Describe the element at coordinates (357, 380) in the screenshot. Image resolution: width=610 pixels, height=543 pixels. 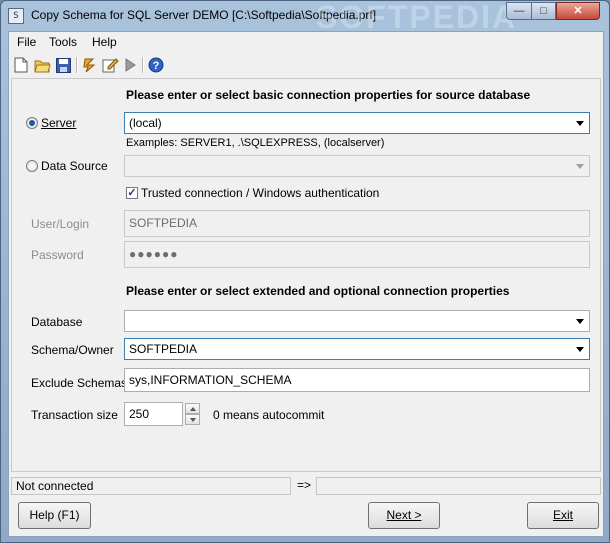
I see `exclude-schemas-field: sys,INFORMATION_SCHEMA` at that location.